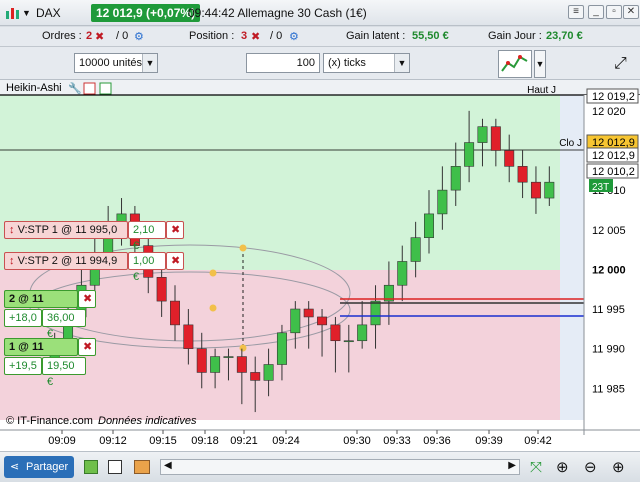 The height and width of the screenshot is (482, 640). I want to click on stop-order-2: ↕ V:STP 2 @ 11 994,9, so click(66, 261).